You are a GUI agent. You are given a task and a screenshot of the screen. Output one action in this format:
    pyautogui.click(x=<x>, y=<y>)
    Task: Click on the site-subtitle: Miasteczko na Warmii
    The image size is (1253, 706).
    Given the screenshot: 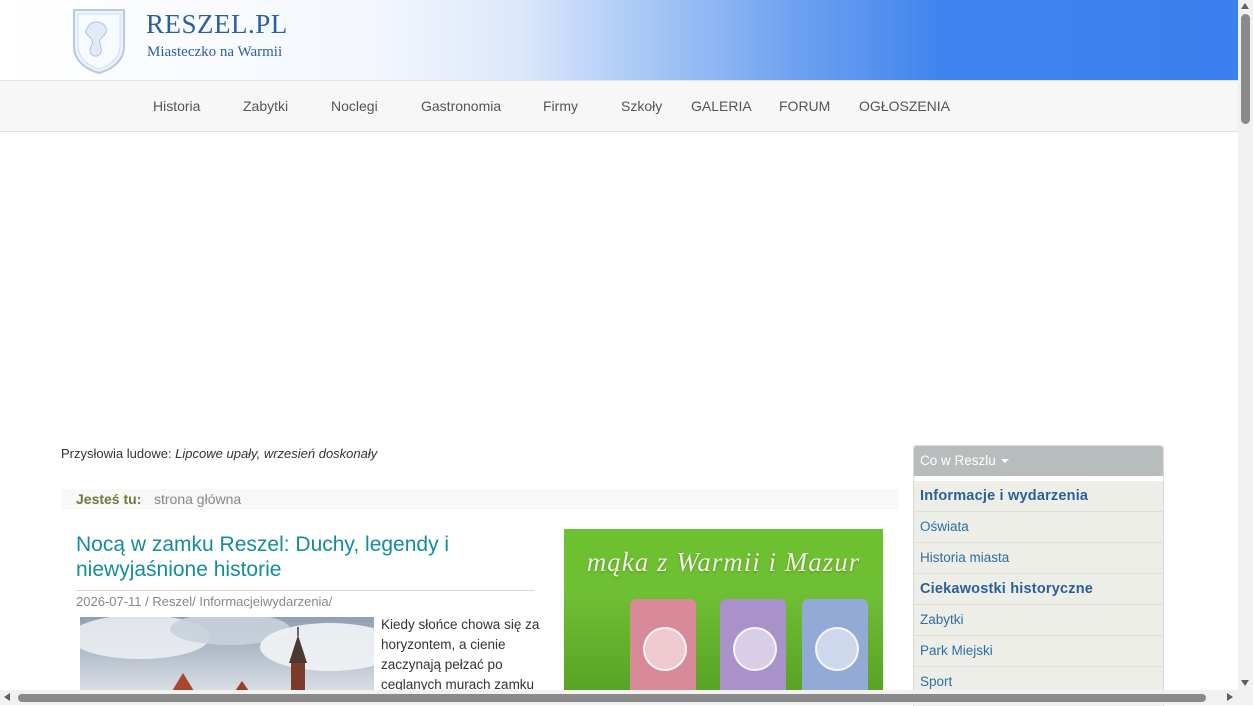 What is the action you would take?
    pyautogui.click(x=215, y=52)
    